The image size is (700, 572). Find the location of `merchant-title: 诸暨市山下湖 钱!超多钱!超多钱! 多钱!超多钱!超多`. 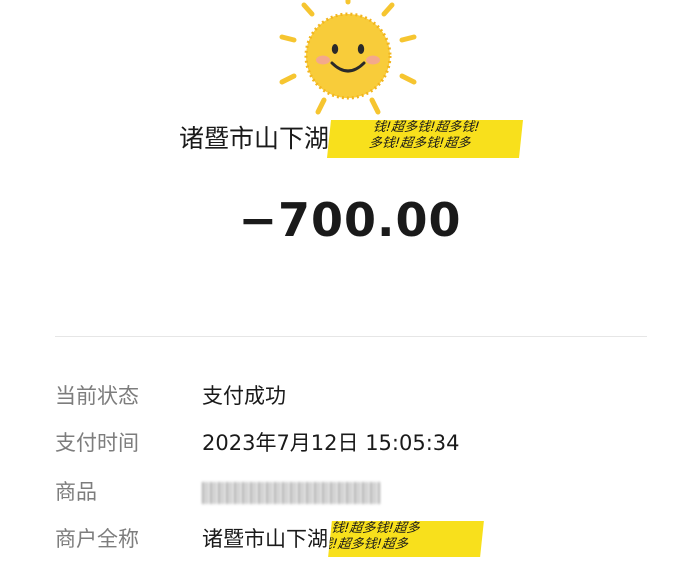

merchant-title: 诸暨市山下湖 钱!超多钱!超多钱! 多钱!超多钱!超多 is located at coordinates (350, 138).